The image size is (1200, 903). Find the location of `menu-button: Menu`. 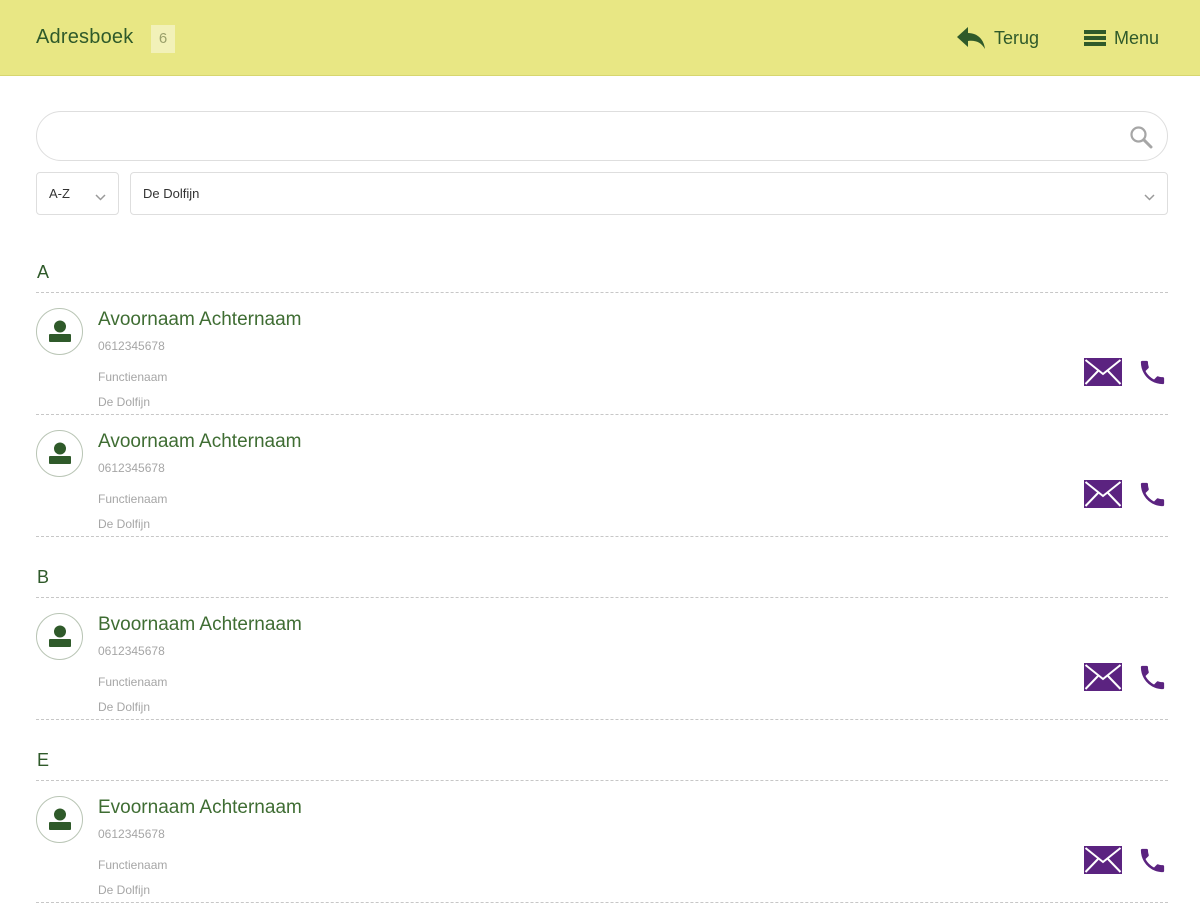

menu-button: Menu is located at coordinates (1121, 38).